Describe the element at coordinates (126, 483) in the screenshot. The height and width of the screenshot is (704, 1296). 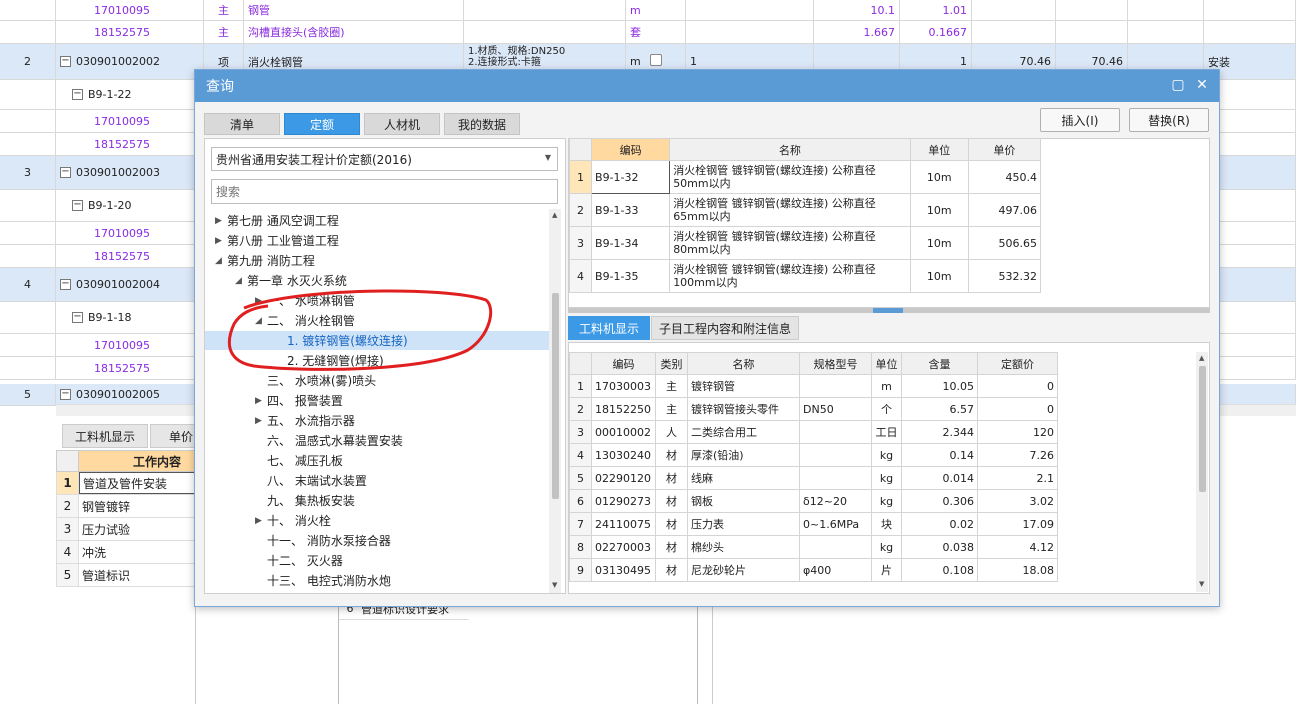
I see `work-row: 1 管道及管件安装` at that location.